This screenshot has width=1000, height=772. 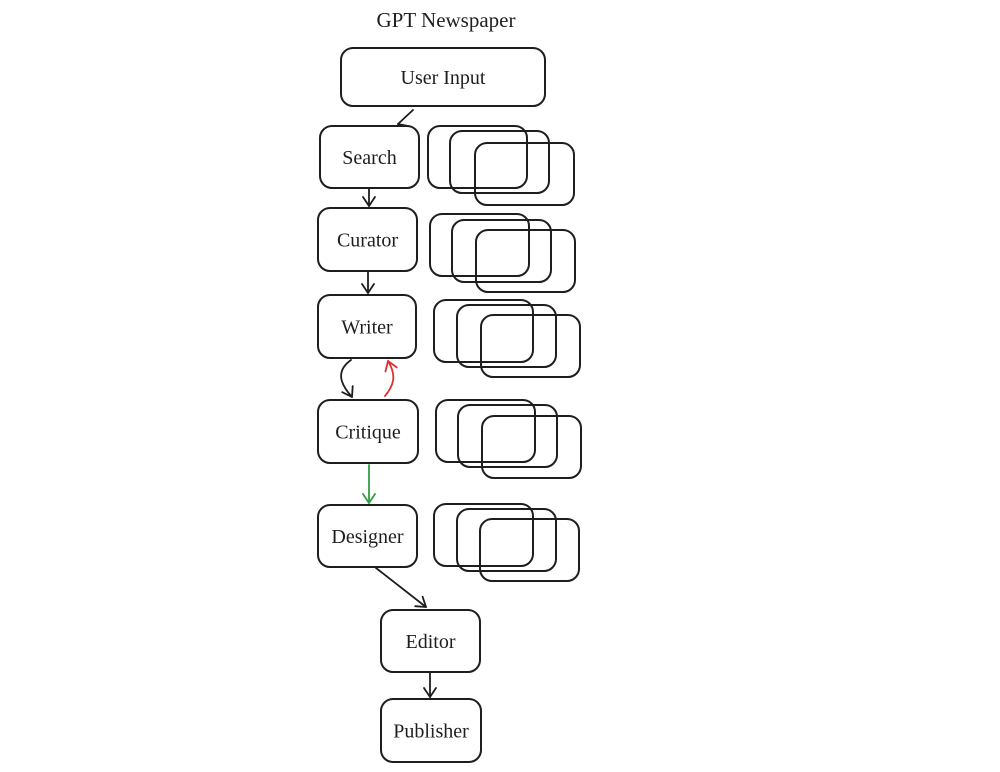 I want to click on node-label: User Input, so click(x=443, y=78).